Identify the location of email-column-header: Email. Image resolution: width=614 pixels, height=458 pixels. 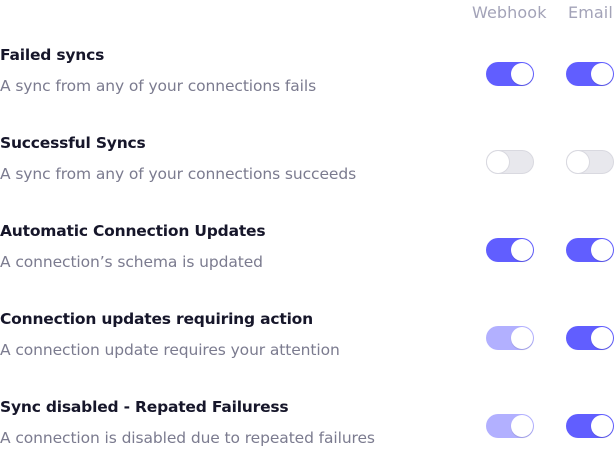
(590, 12).